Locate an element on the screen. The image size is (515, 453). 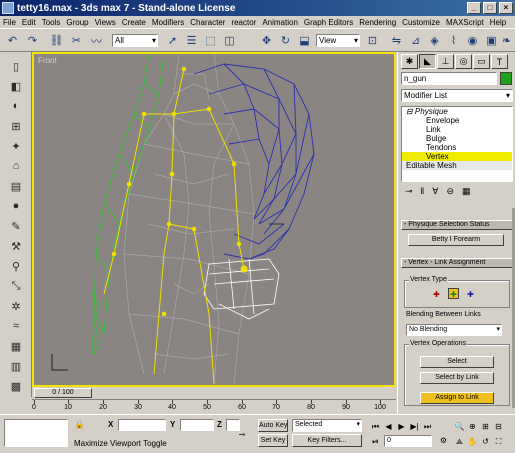
menu-tools: Tools is located at coordinates (51, 22).